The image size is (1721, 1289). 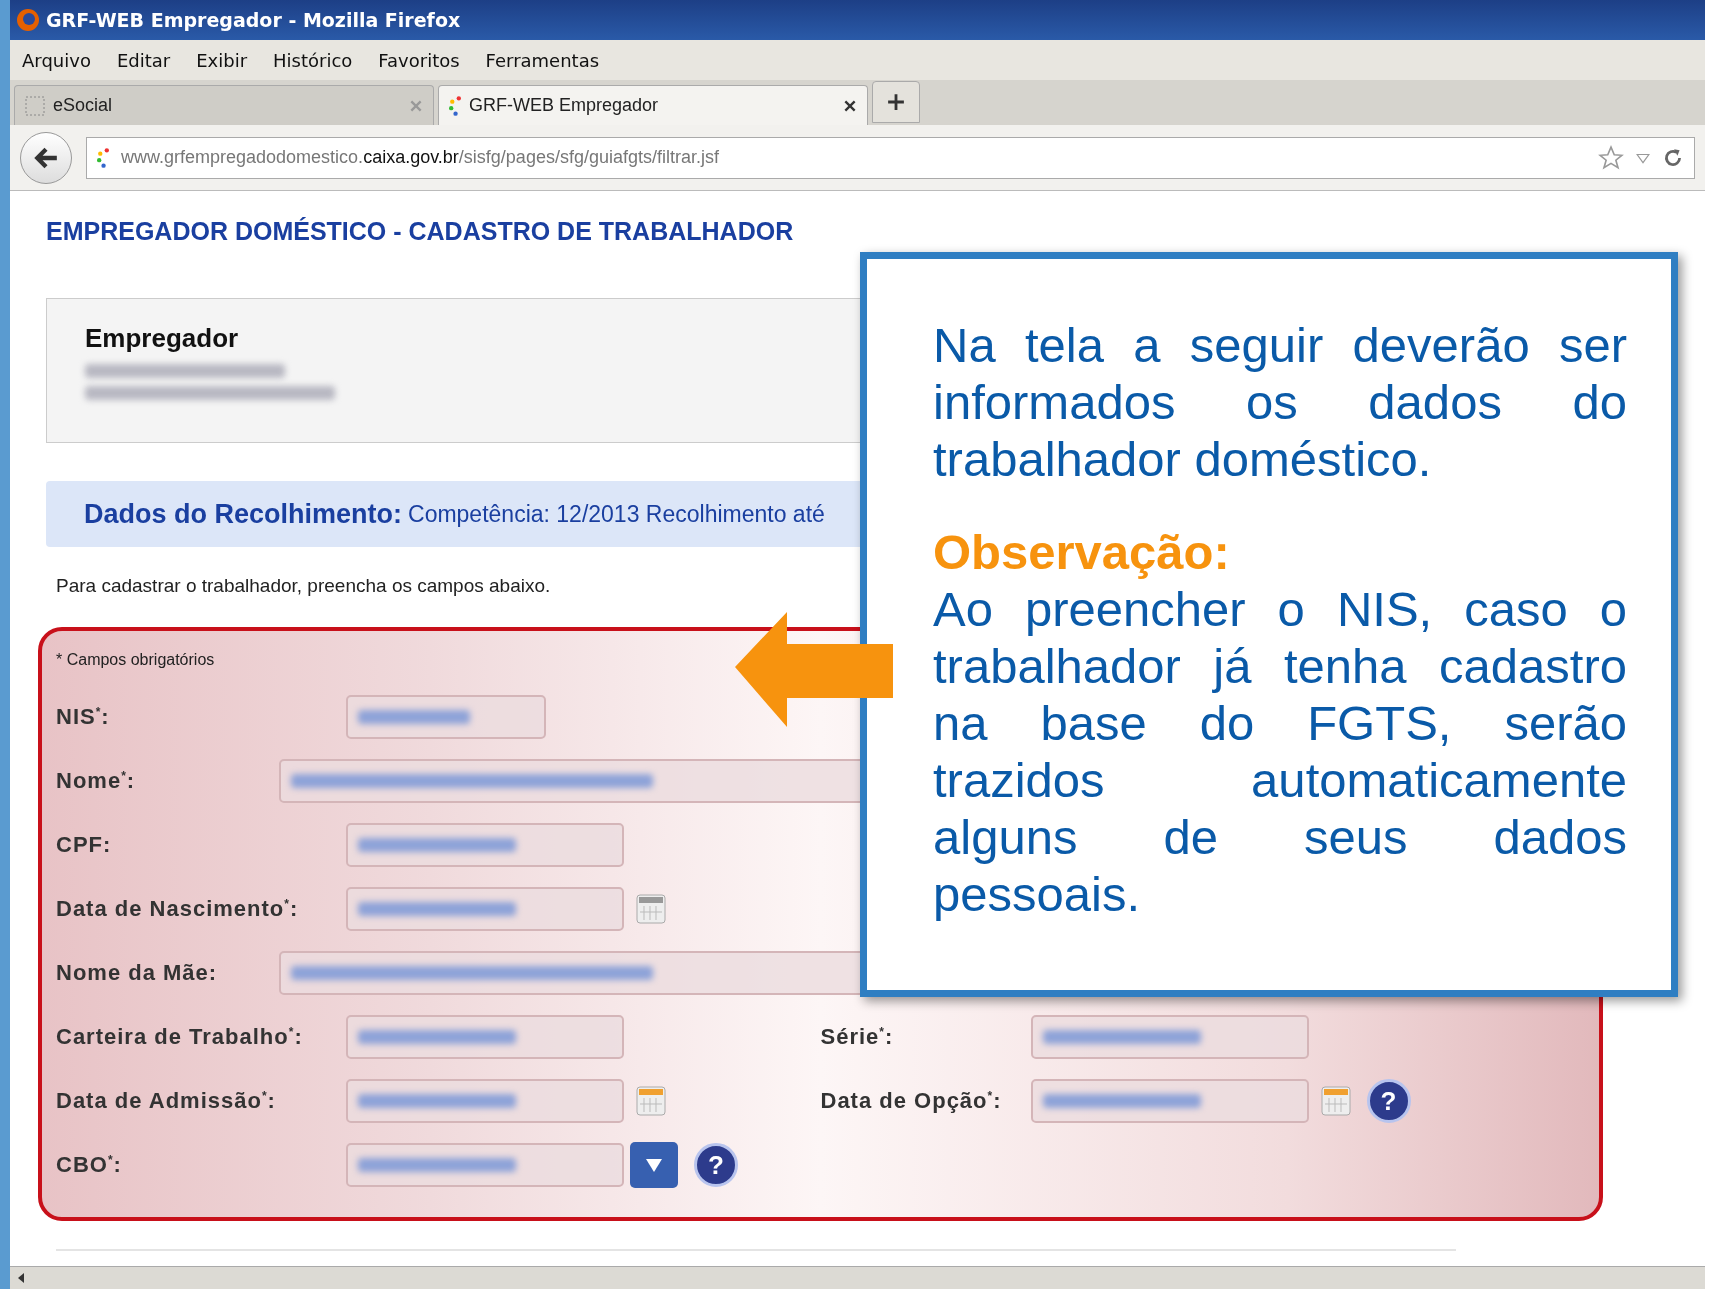 I want to click on new-tab-button, so click(x=896, y=102).